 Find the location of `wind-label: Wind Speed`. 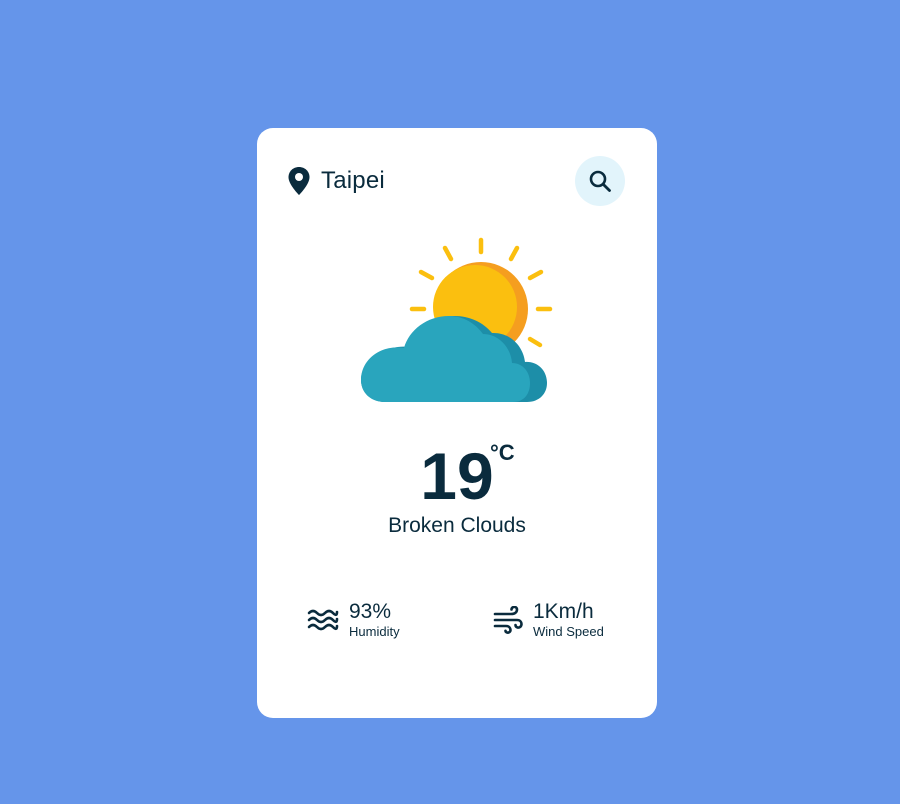

wind-label: Wind Speed is located at coordinates (568, 631).